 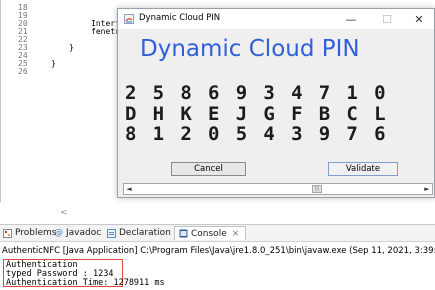 I want to click on title-bar: Dynamic Cloud PIN — ☐ ✕, so click(x=276, y=19).